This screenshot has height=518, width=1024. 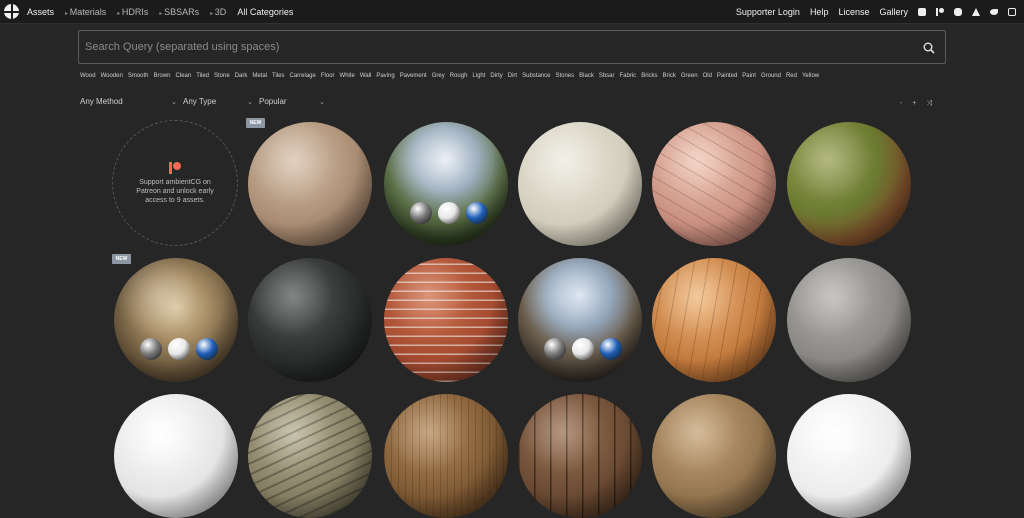 I want to click on tag-stone: Stone, so click(x=222, y=76).